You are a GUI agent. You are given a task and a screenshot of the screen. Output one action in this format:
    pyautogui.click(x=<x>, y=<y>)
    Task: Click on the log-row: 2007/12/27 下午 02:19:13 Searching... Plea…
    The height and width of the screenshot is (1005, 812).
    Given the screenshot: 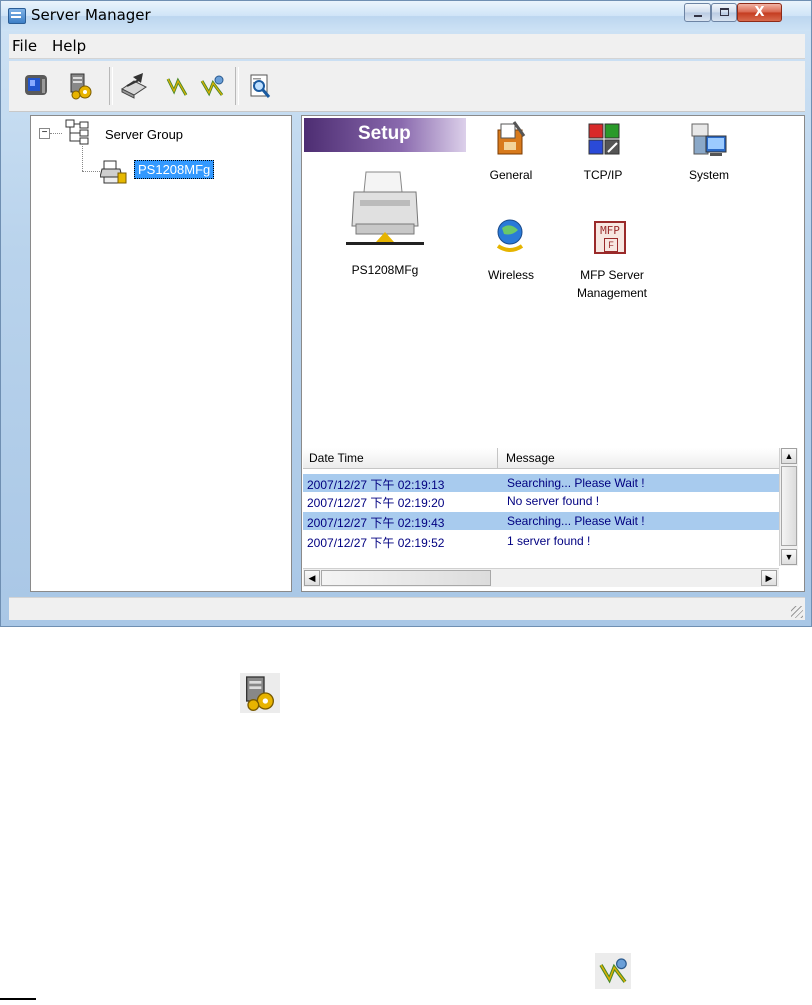 What is the action you would take?
    pyautogui.click(x=541, y=483)
    